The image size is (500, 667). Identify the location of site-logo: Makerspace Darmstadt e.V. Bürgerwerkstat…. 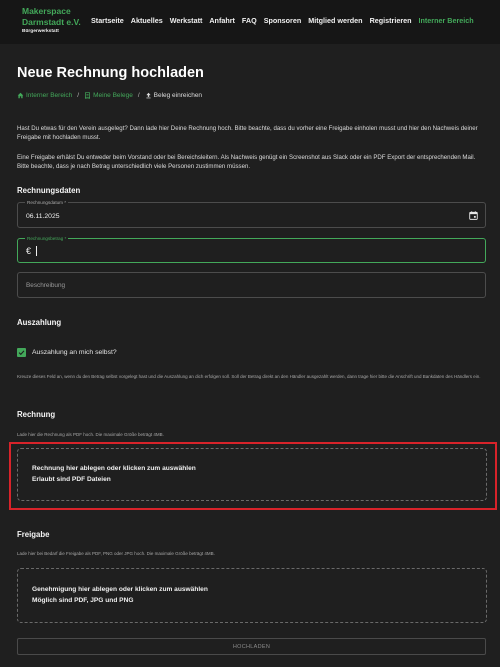
(51, 20).